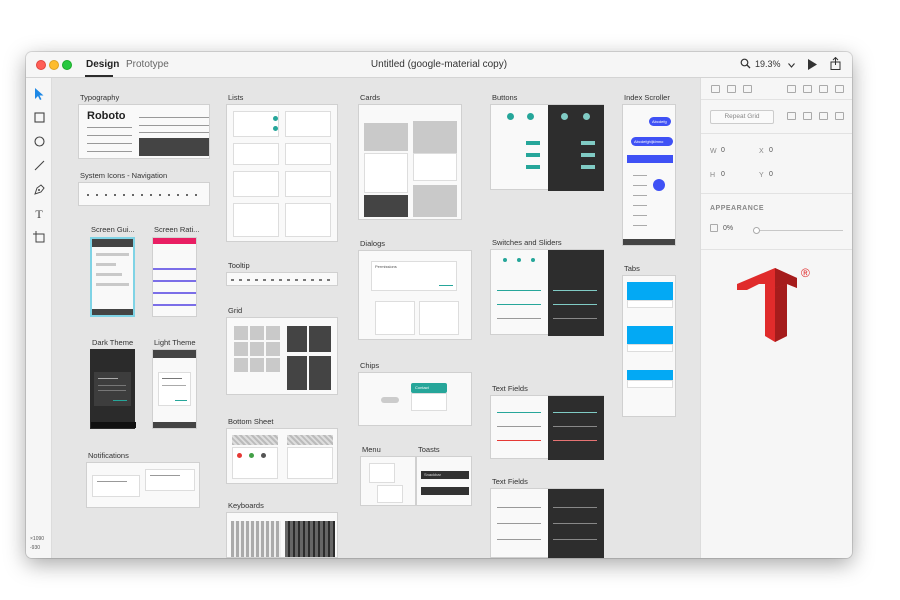 Image resolution: width=900 pixels, height=600 pixels. I want to click on line-tool-icon, so click(39, 166).